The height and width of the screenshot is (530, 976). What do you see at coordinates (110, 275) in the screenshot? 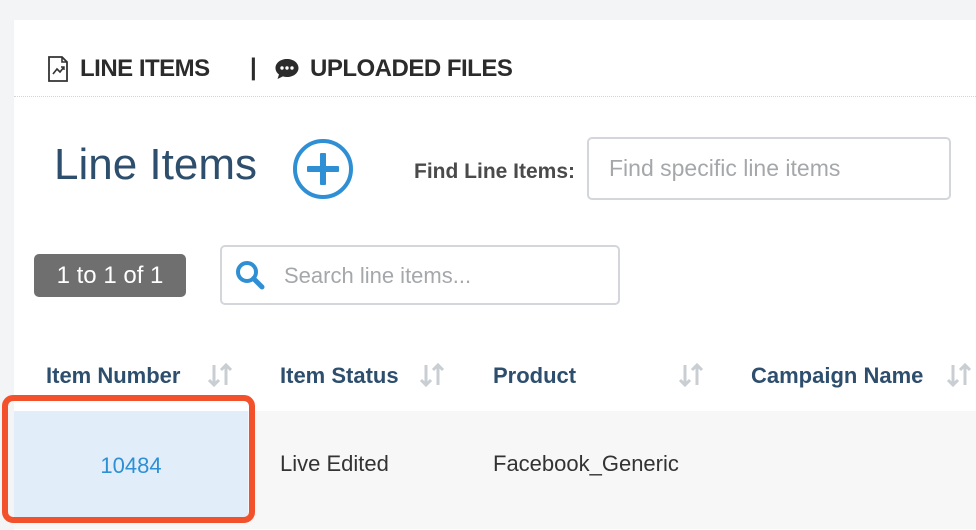
I see `results-count-badge: 1 to 1 of 1` at bounding box center [110, 275].